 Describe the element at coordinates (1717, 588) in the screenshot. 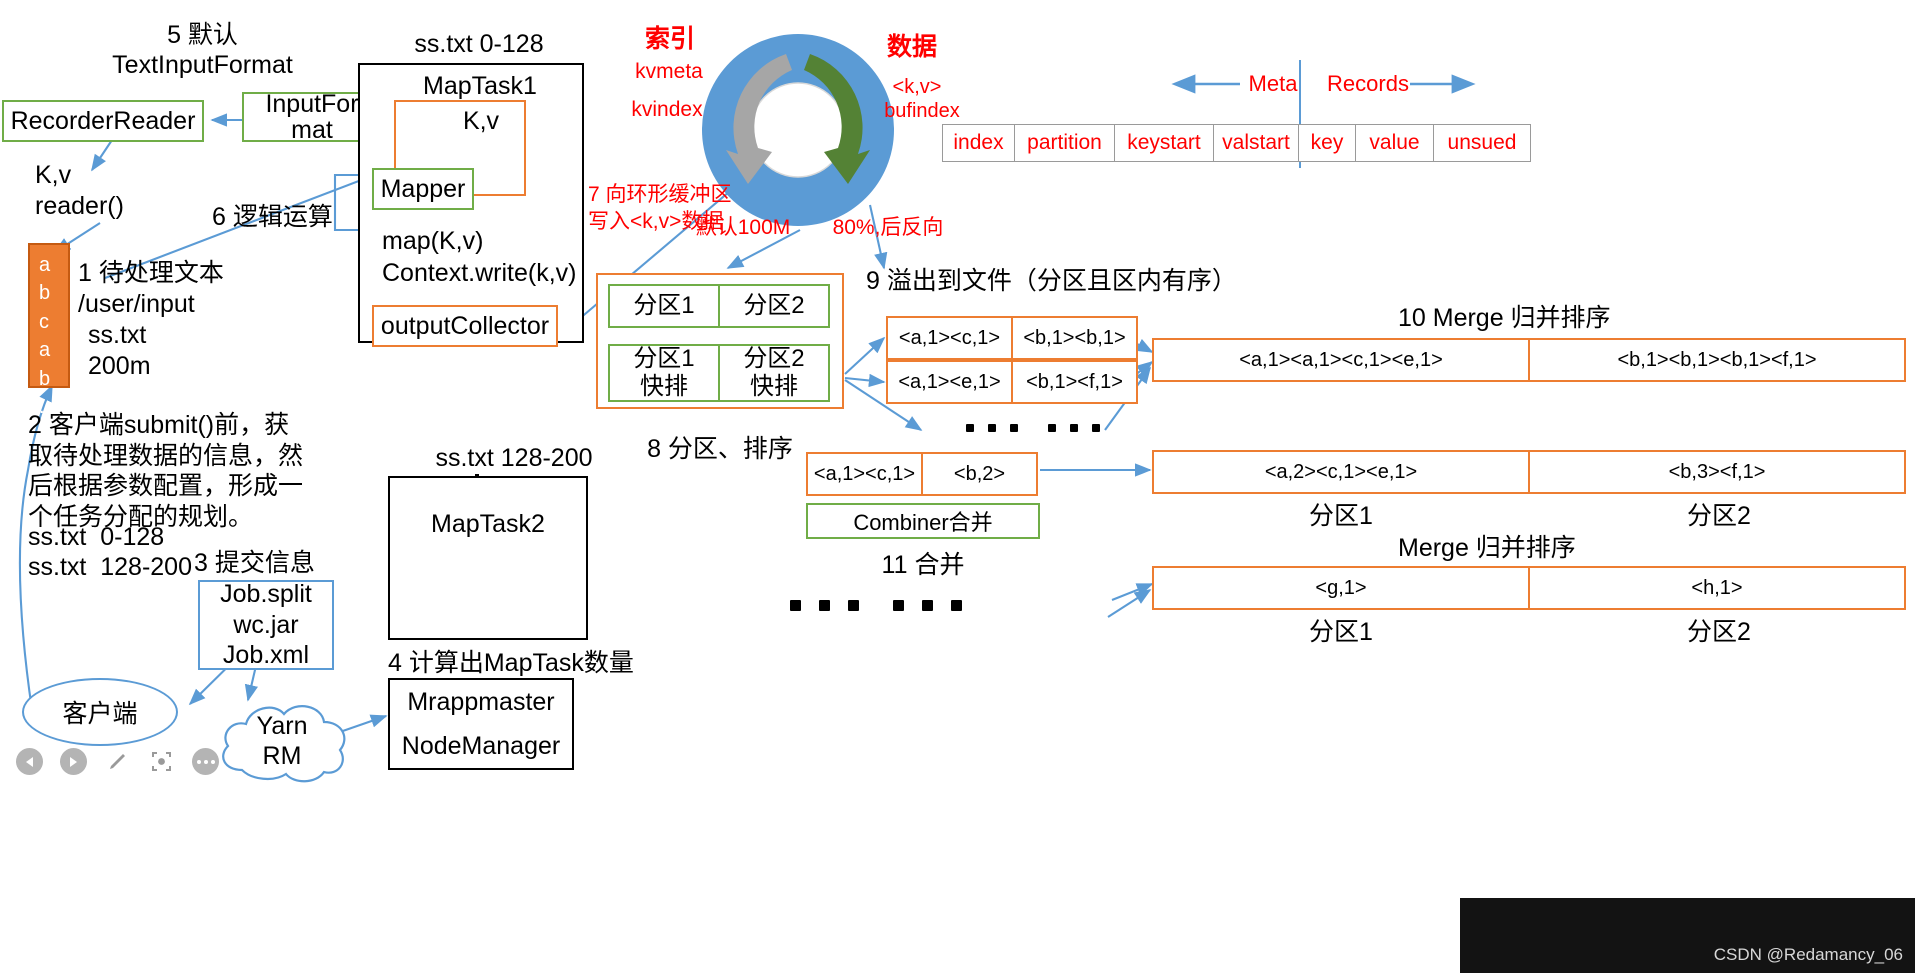

I see `merge-cell: <h,1>` at that location.